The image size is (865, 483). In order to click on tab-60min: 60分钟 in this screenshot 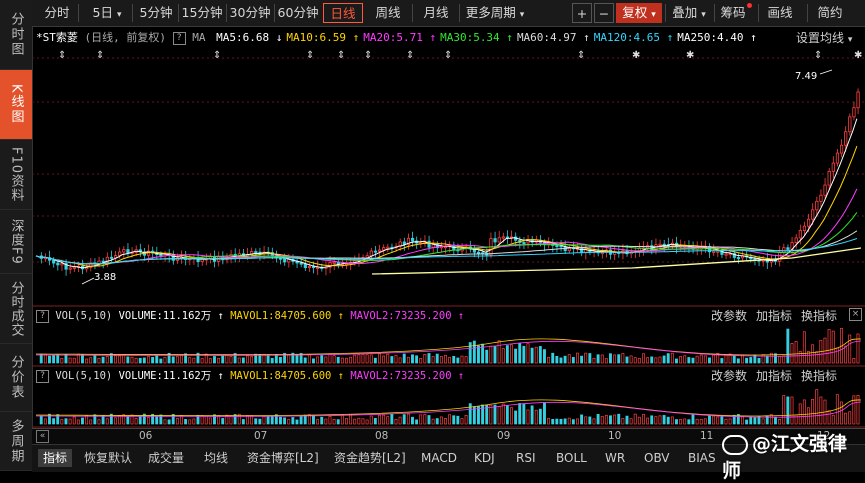, I will do `click(298, 13)`.